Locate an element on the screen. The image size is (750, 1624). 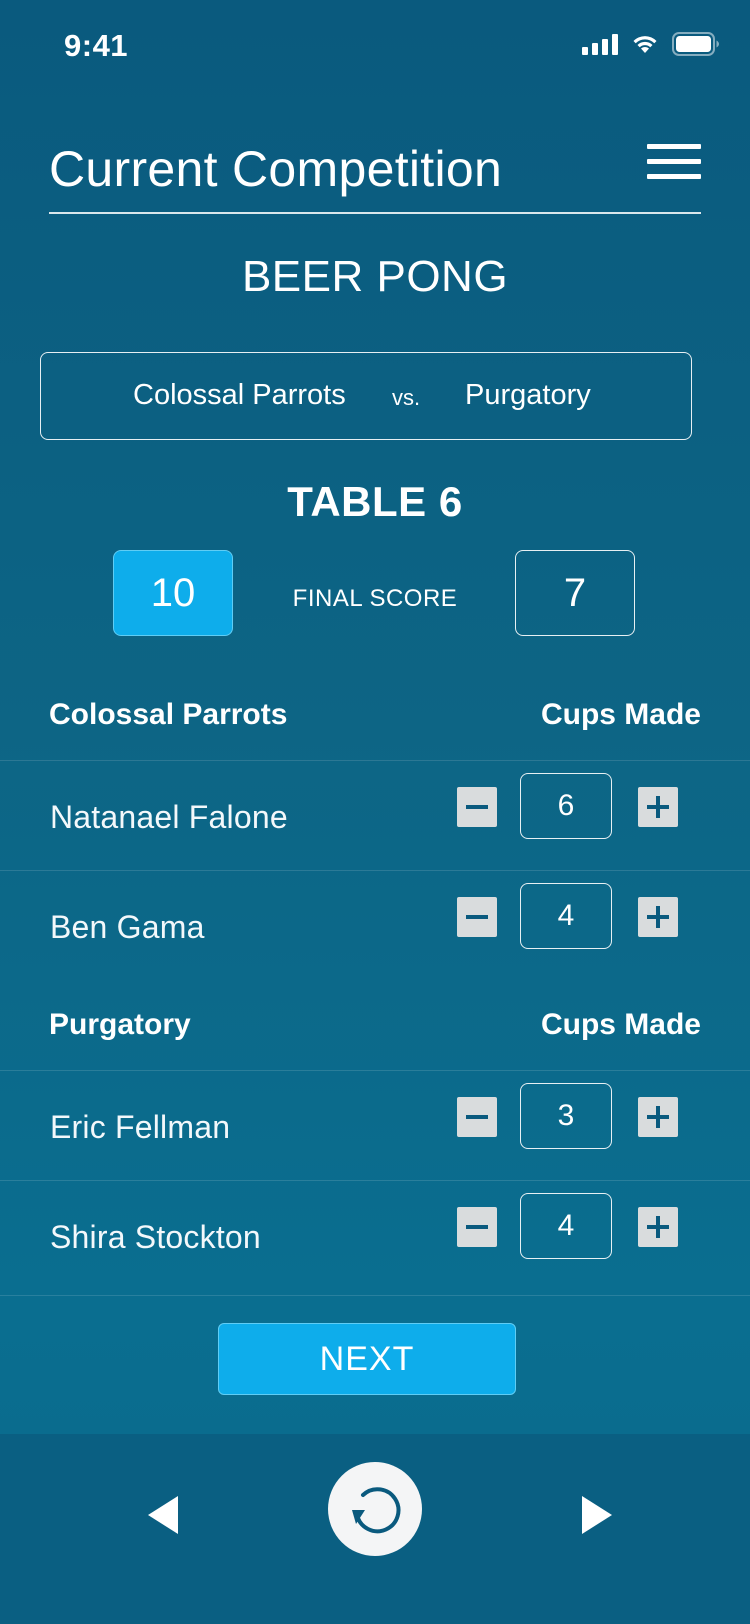
score-team2: 7 is located at coordinates (575, 593).